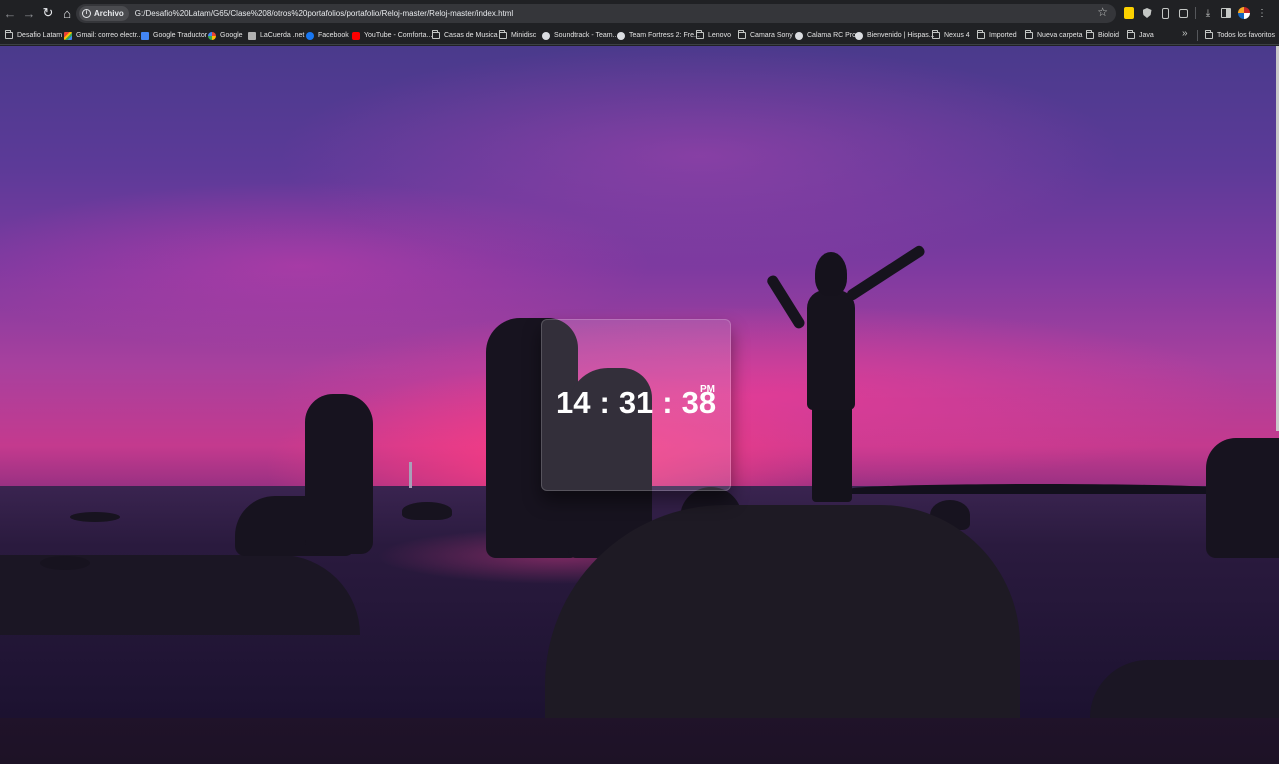 This screenshot has width=1279, height=764. What do you see at coordinates (1147, 13) in the screenshot?
I see `extension-shield-icon` at bounding box center [1147, 13].